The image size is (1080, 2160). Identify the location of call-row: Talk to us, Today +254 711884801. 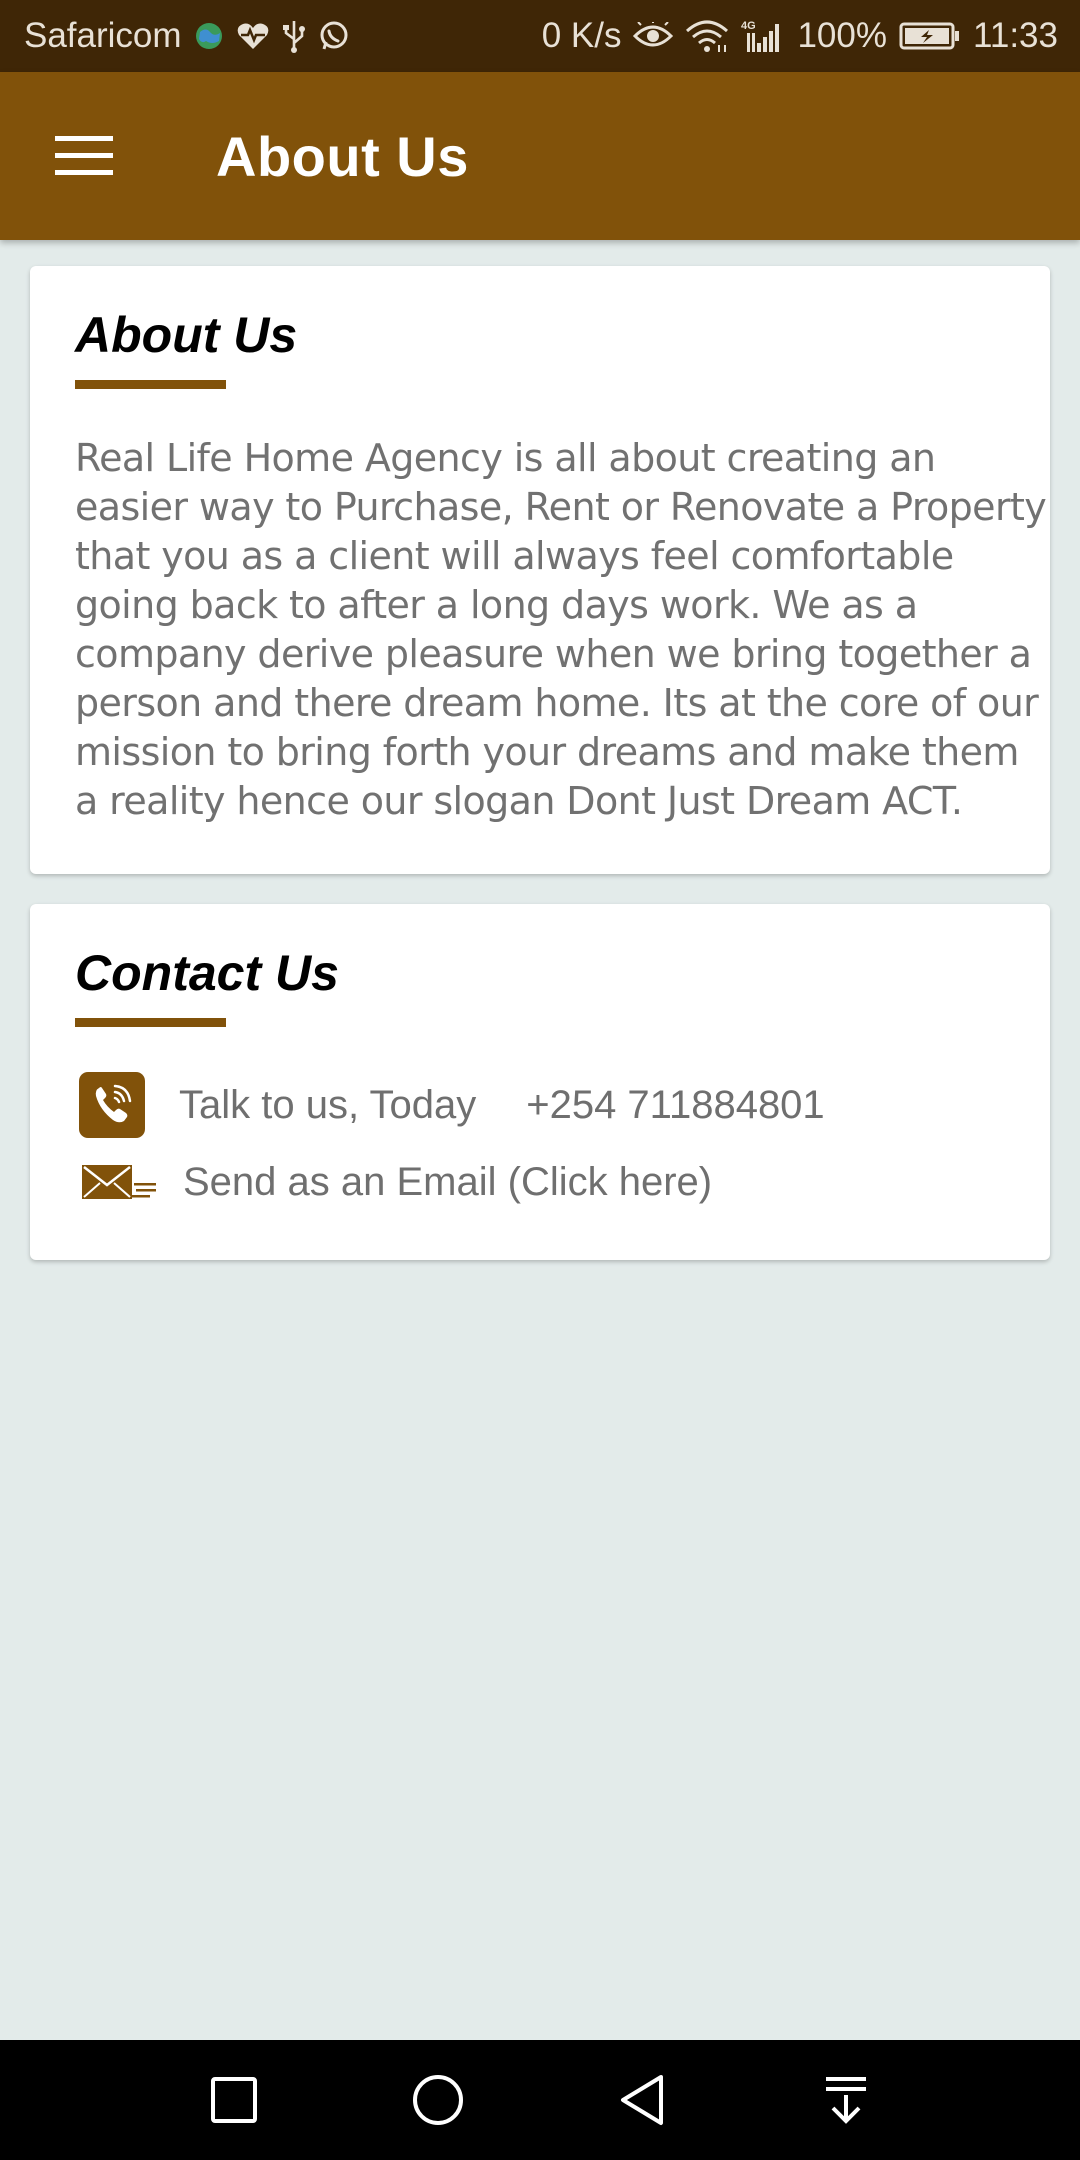
(450, 1105).